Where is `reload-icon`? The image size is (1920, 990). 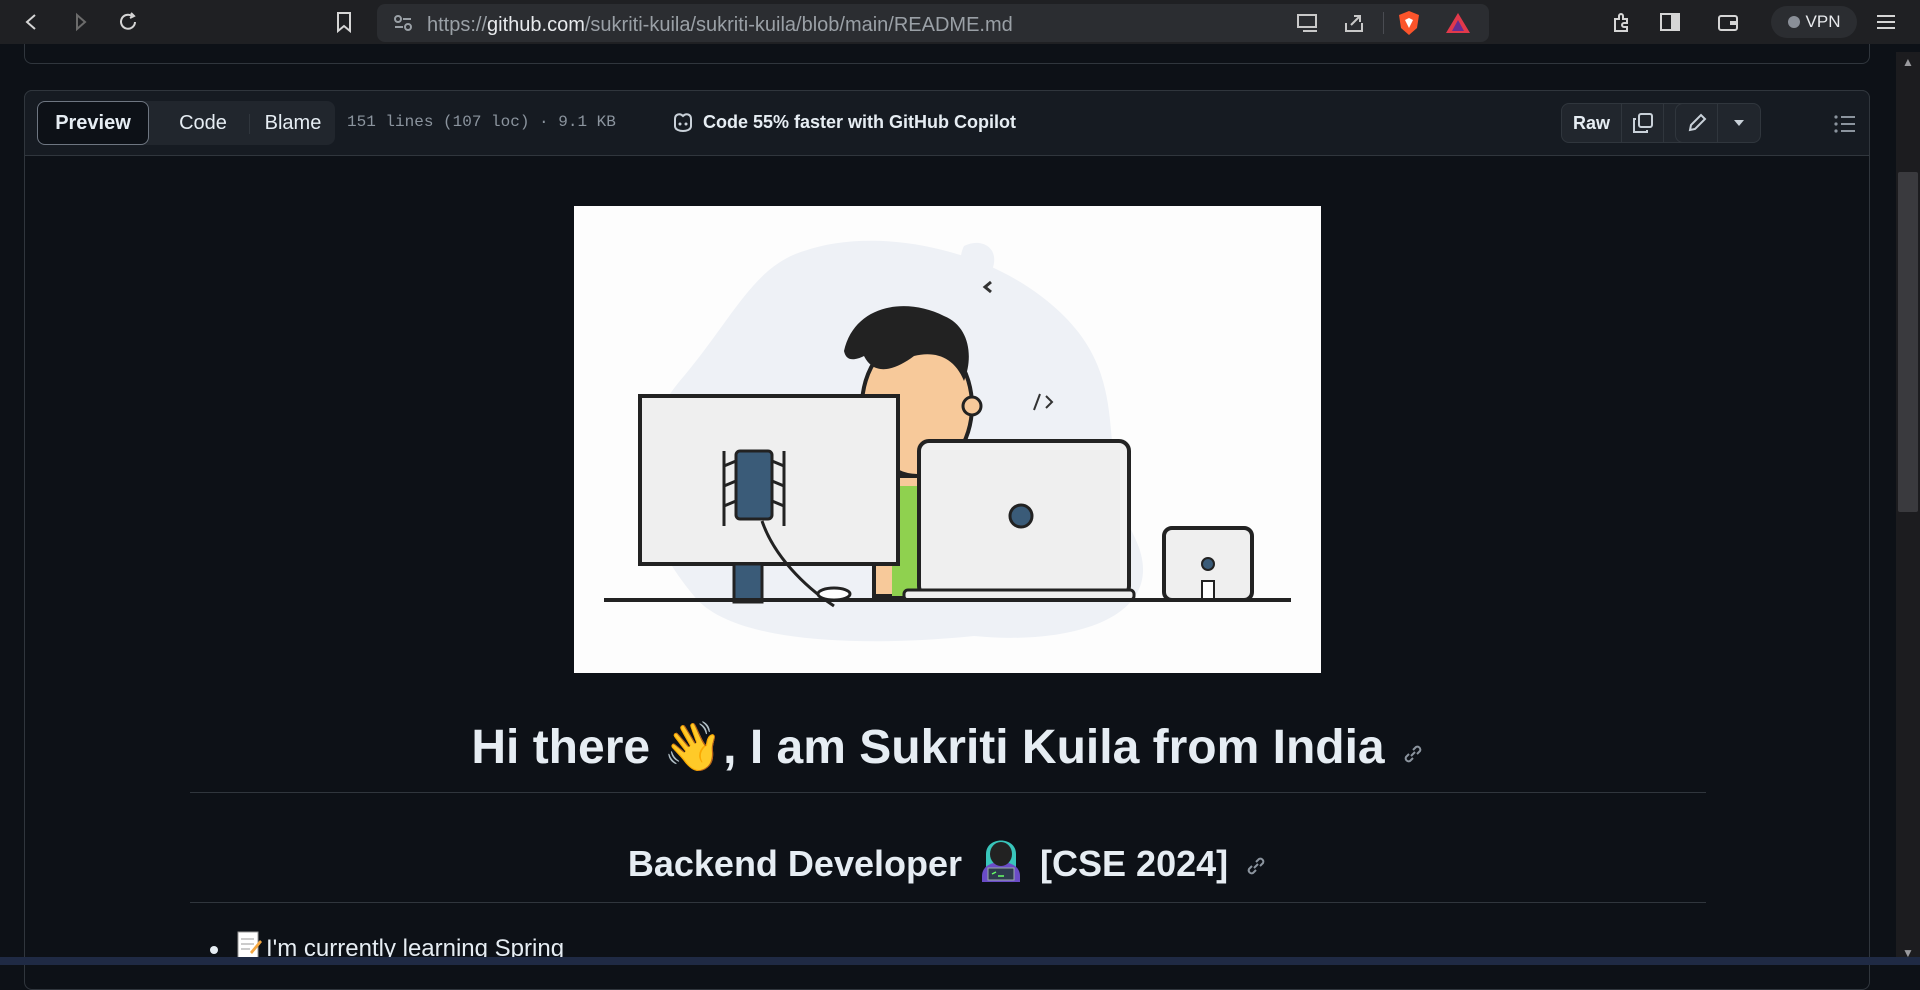
reload-icon is located at coordinates (128, 22).